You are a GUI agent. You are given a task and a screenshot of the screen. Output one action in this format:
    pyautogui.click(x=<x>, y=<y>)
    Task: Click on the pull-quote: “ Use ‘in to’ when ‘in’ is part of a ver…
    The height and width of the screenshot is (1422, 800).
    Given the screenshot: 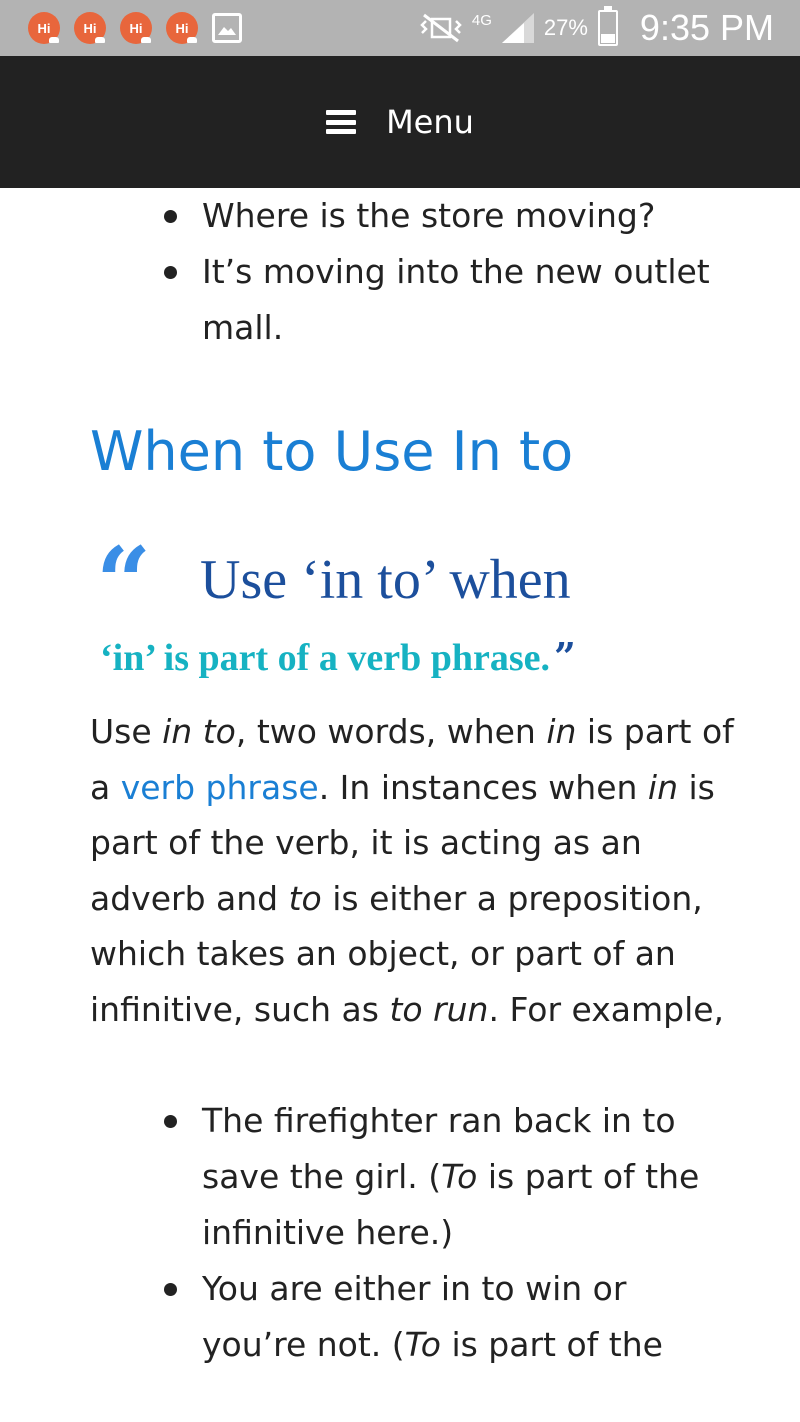 What is the action you would take?
    pyautogui.click(x=406, y=609)
    